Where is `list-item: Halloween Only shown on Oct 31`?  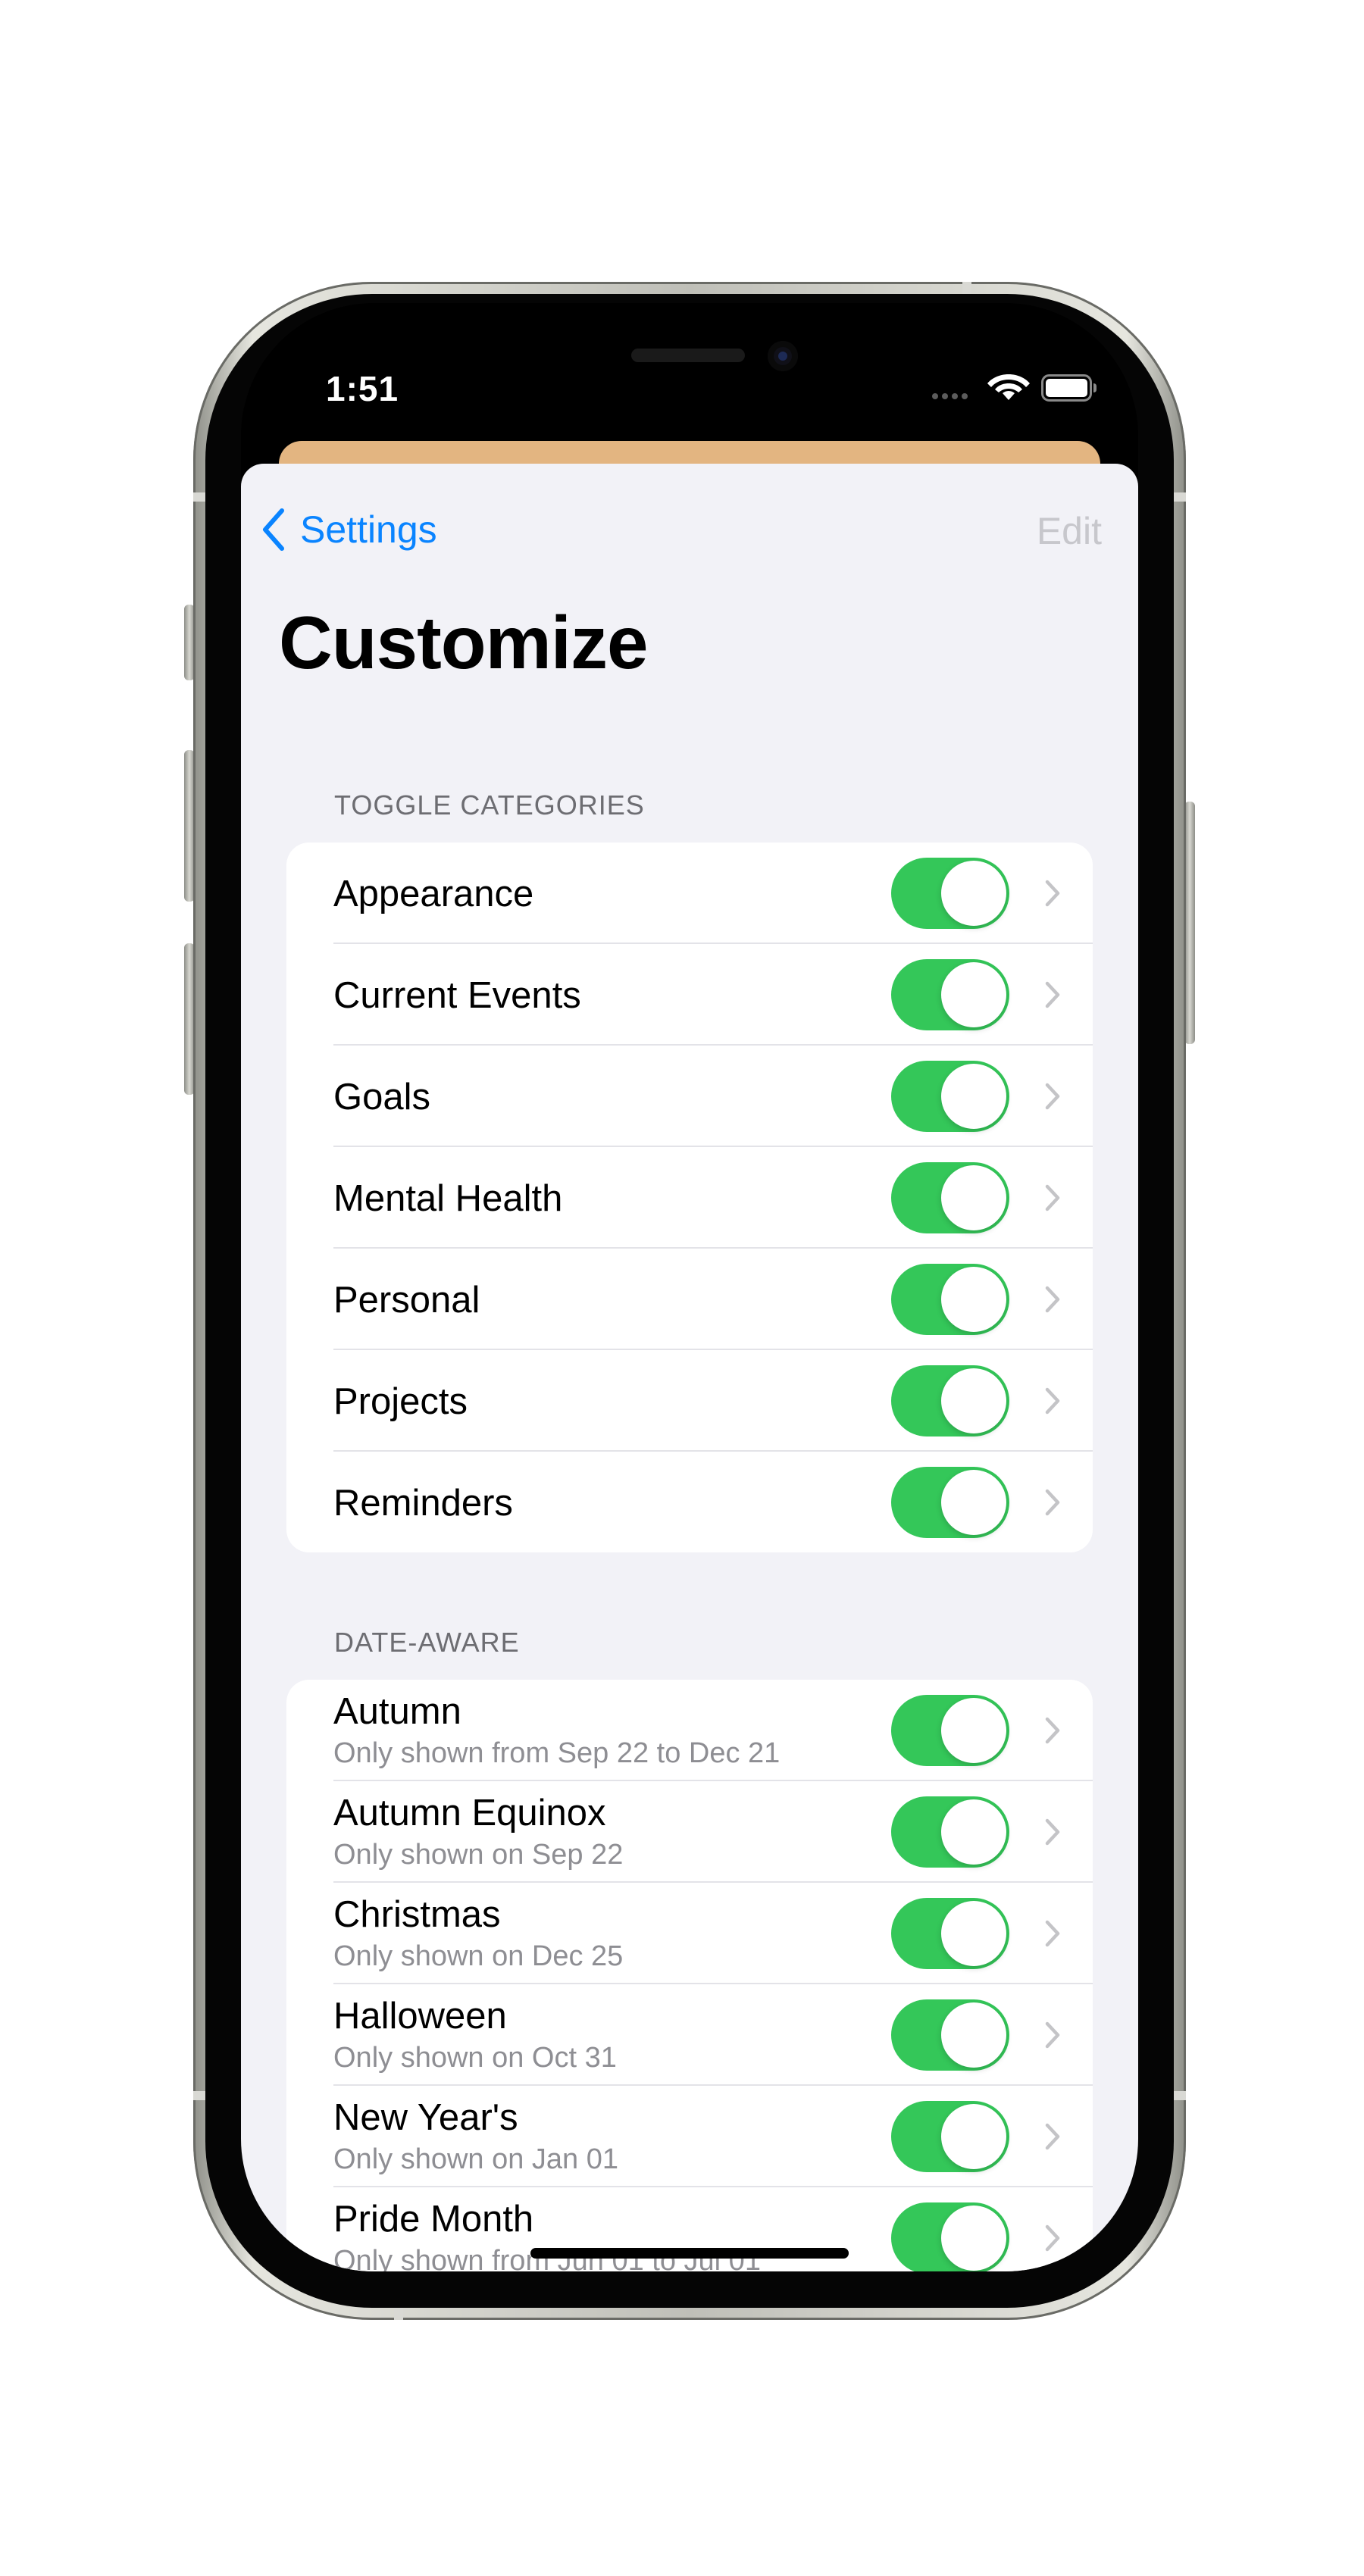
list-item: Halloween Only shown on Oct 31 is located at coordinates (689, 2035).